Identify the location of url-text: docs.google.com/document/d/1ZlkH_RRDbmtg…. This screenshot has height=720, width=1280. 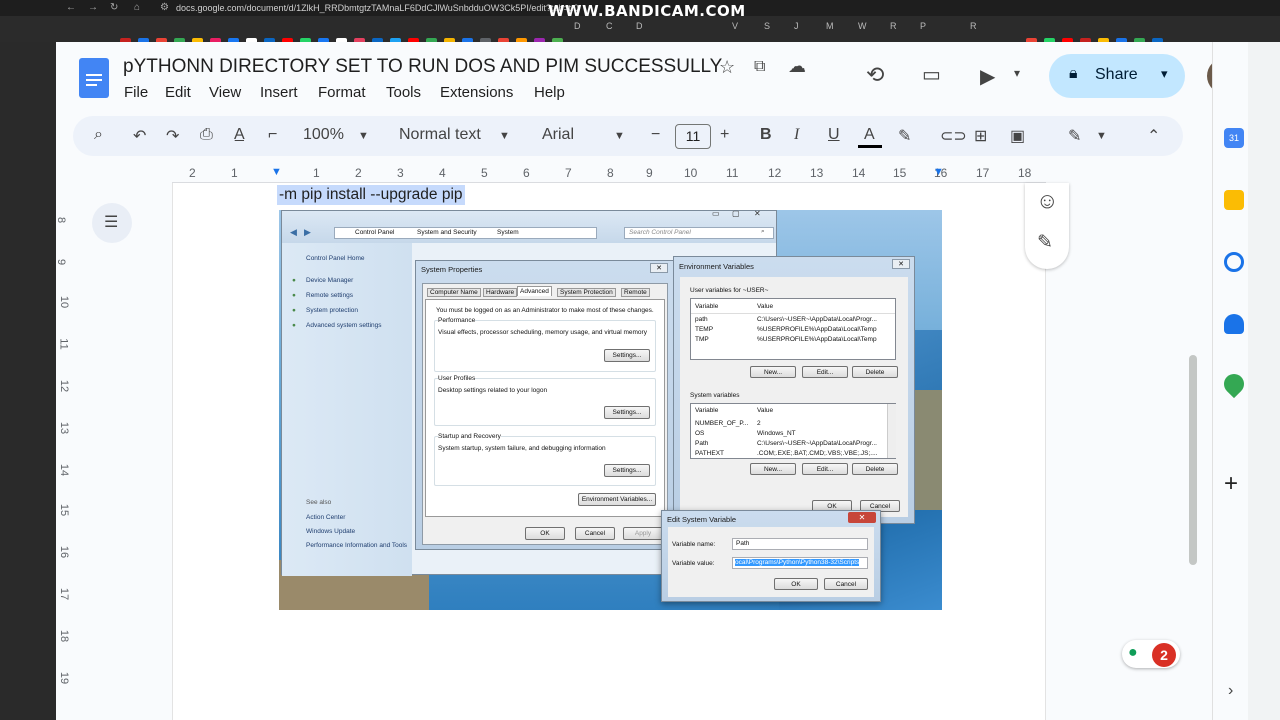
(377, 8).